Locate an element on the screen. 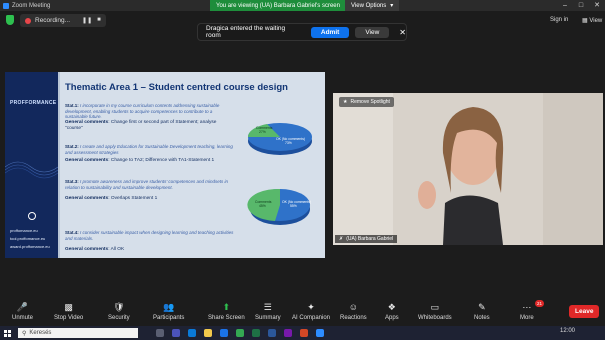 This screenshot has height=340, width=605. maximize-button: □ is located at coordinates (581, 5).